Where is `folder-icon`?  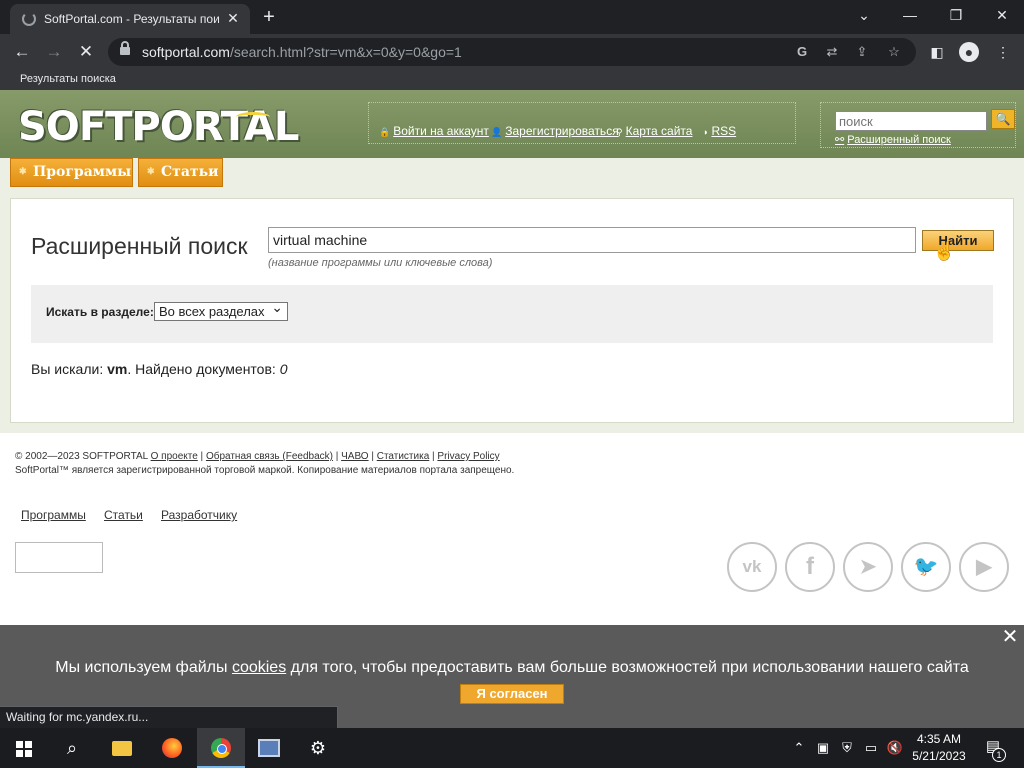
folder-icon is located at coordinates (122, 748).